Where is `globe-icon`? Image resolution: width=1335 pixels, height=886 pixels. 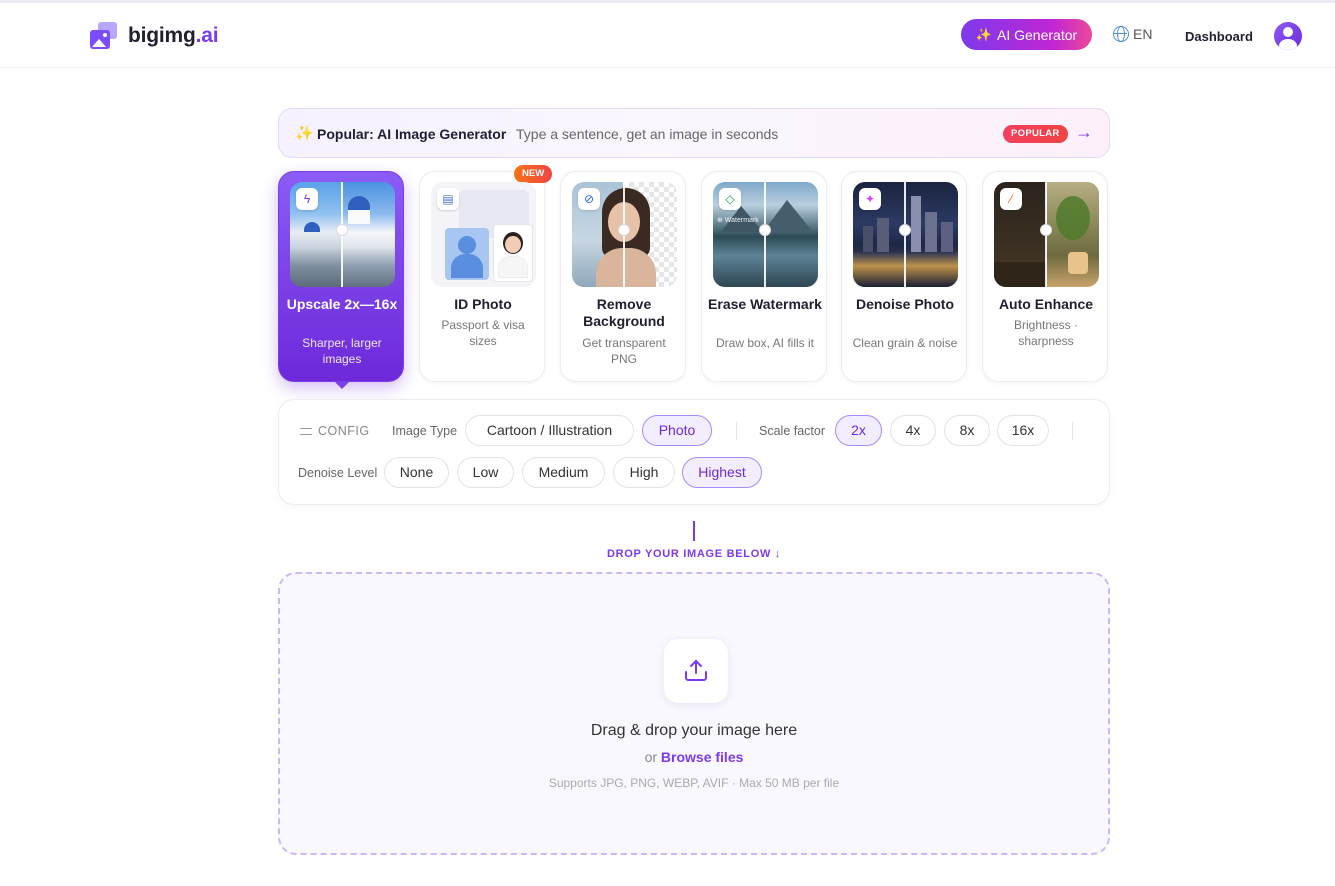 globe-icon is located at coordinates (1121, 34).